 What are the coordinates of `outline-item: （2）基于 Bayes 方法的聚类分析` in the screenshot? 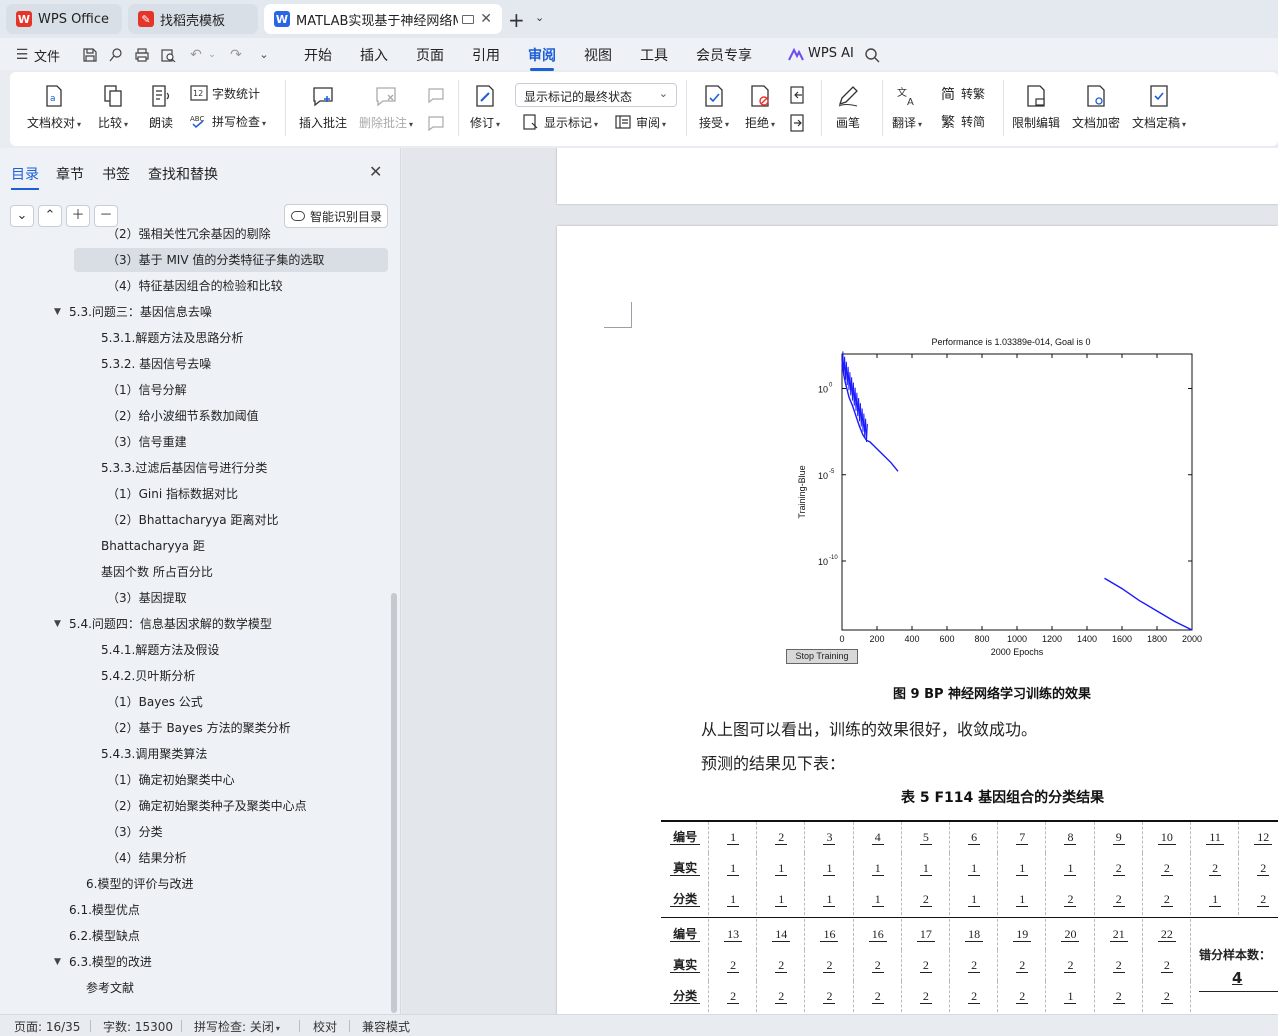 It's located at (199, 728).